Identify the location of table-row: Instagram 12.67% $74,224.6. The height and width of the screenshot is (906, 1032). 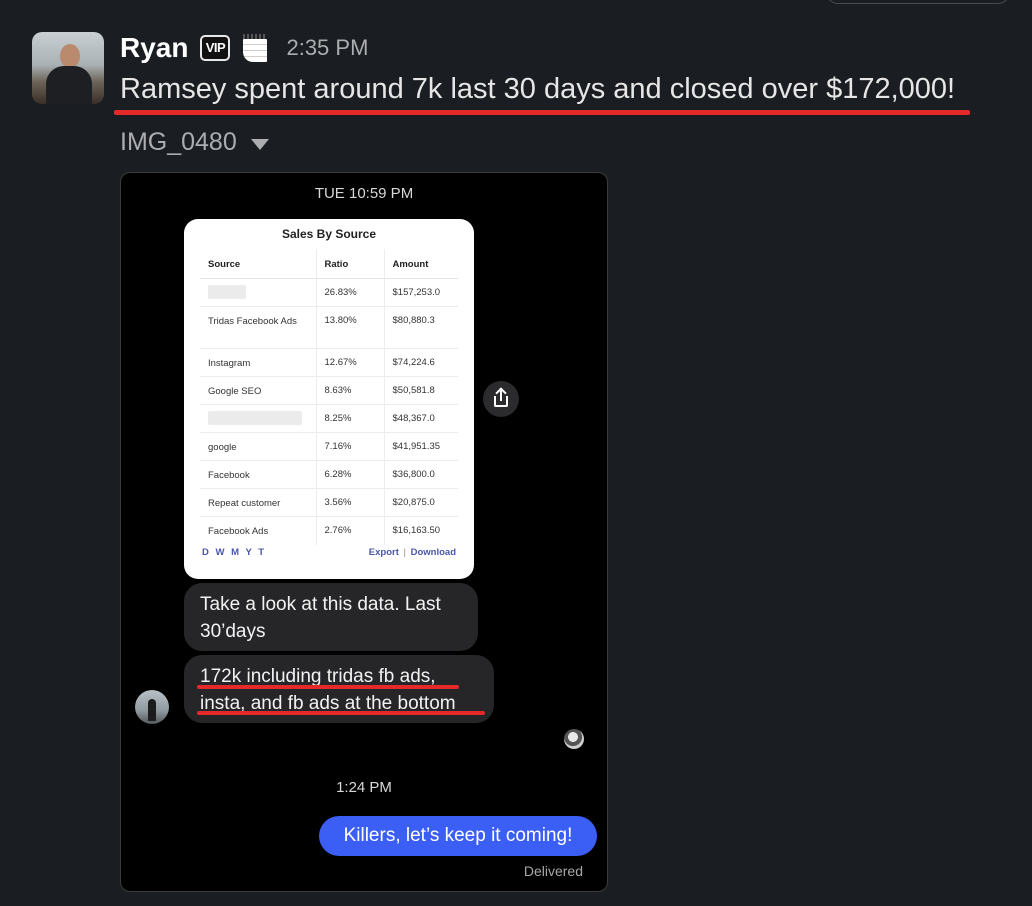
(329, 362).